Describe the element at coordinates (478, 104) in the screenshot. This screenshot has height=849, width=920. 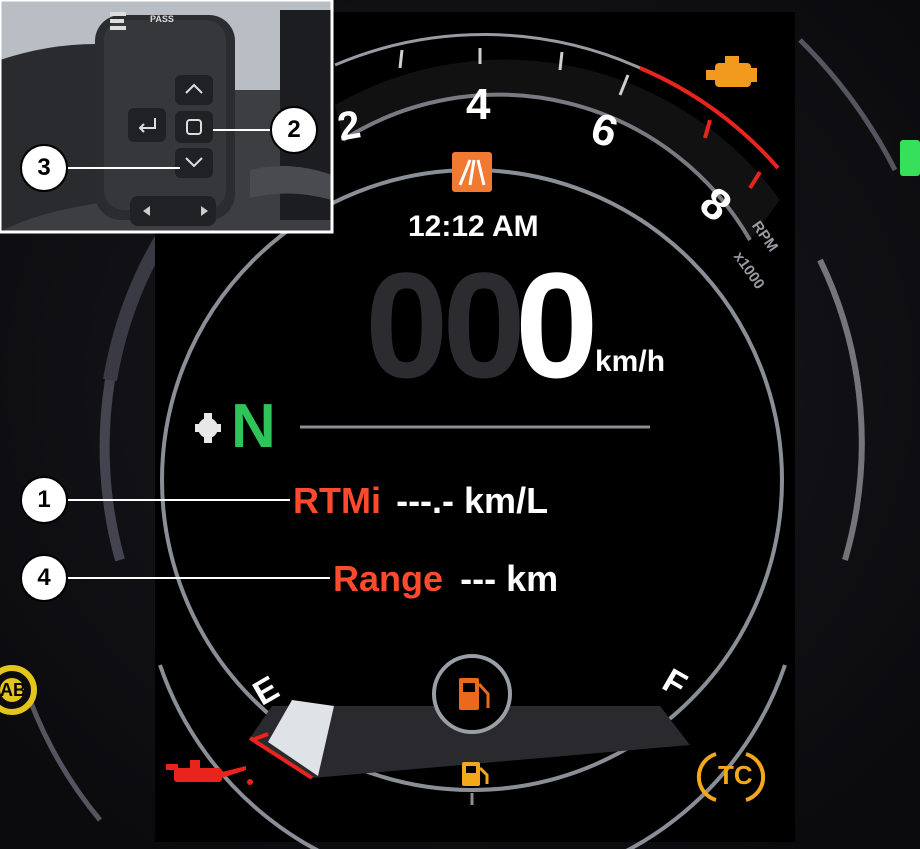
I see `tach-tick-4: 4` at that location.